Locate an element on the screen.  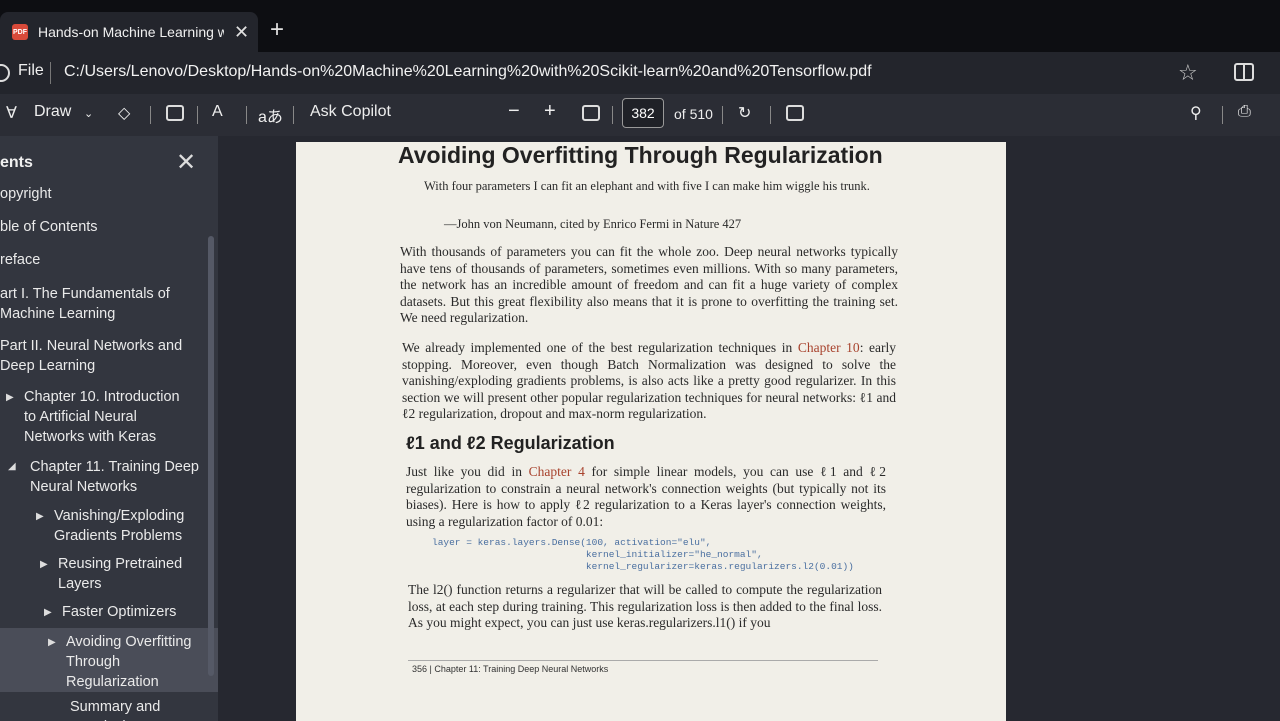
new-tab-icon: + is located at coordinates (277, 30).